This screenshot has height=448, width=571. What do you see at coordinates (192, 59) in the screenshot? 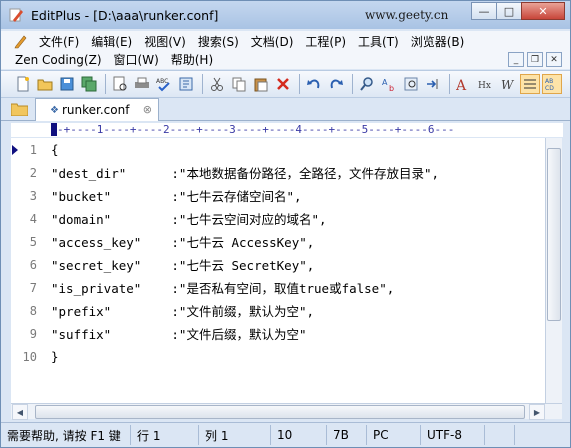
I see `menu-help: 帮助(H)` at bounding box center [192, 59].